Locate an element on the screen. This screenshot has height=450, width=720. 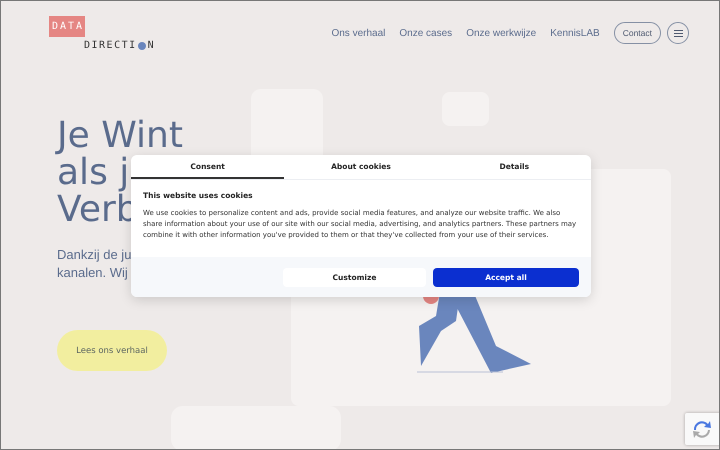
contact-button: Contact is located at coordinates (637, 33).